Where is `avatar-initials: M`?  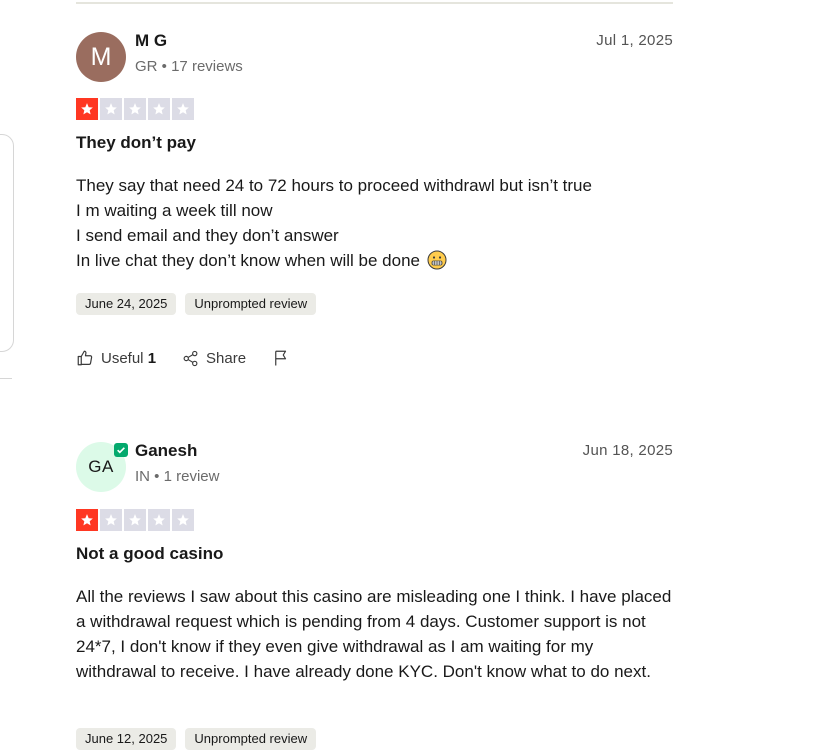 avatar-initials: M is located at coordinates (101, 56).